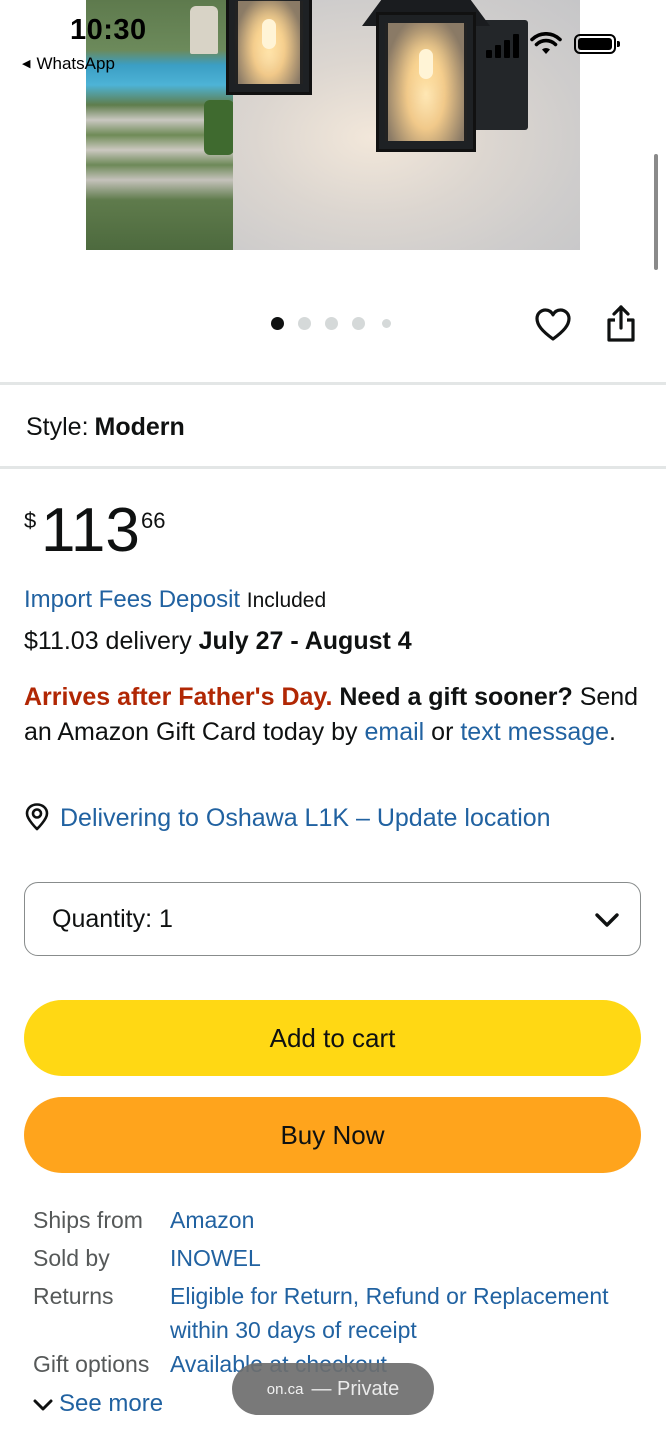 This screenshot has width=666, height=1440. What do you see at coordinates (504, 46) in the screenshot?
I see `cellular-signal-icon` at bounding box center [504, 46].